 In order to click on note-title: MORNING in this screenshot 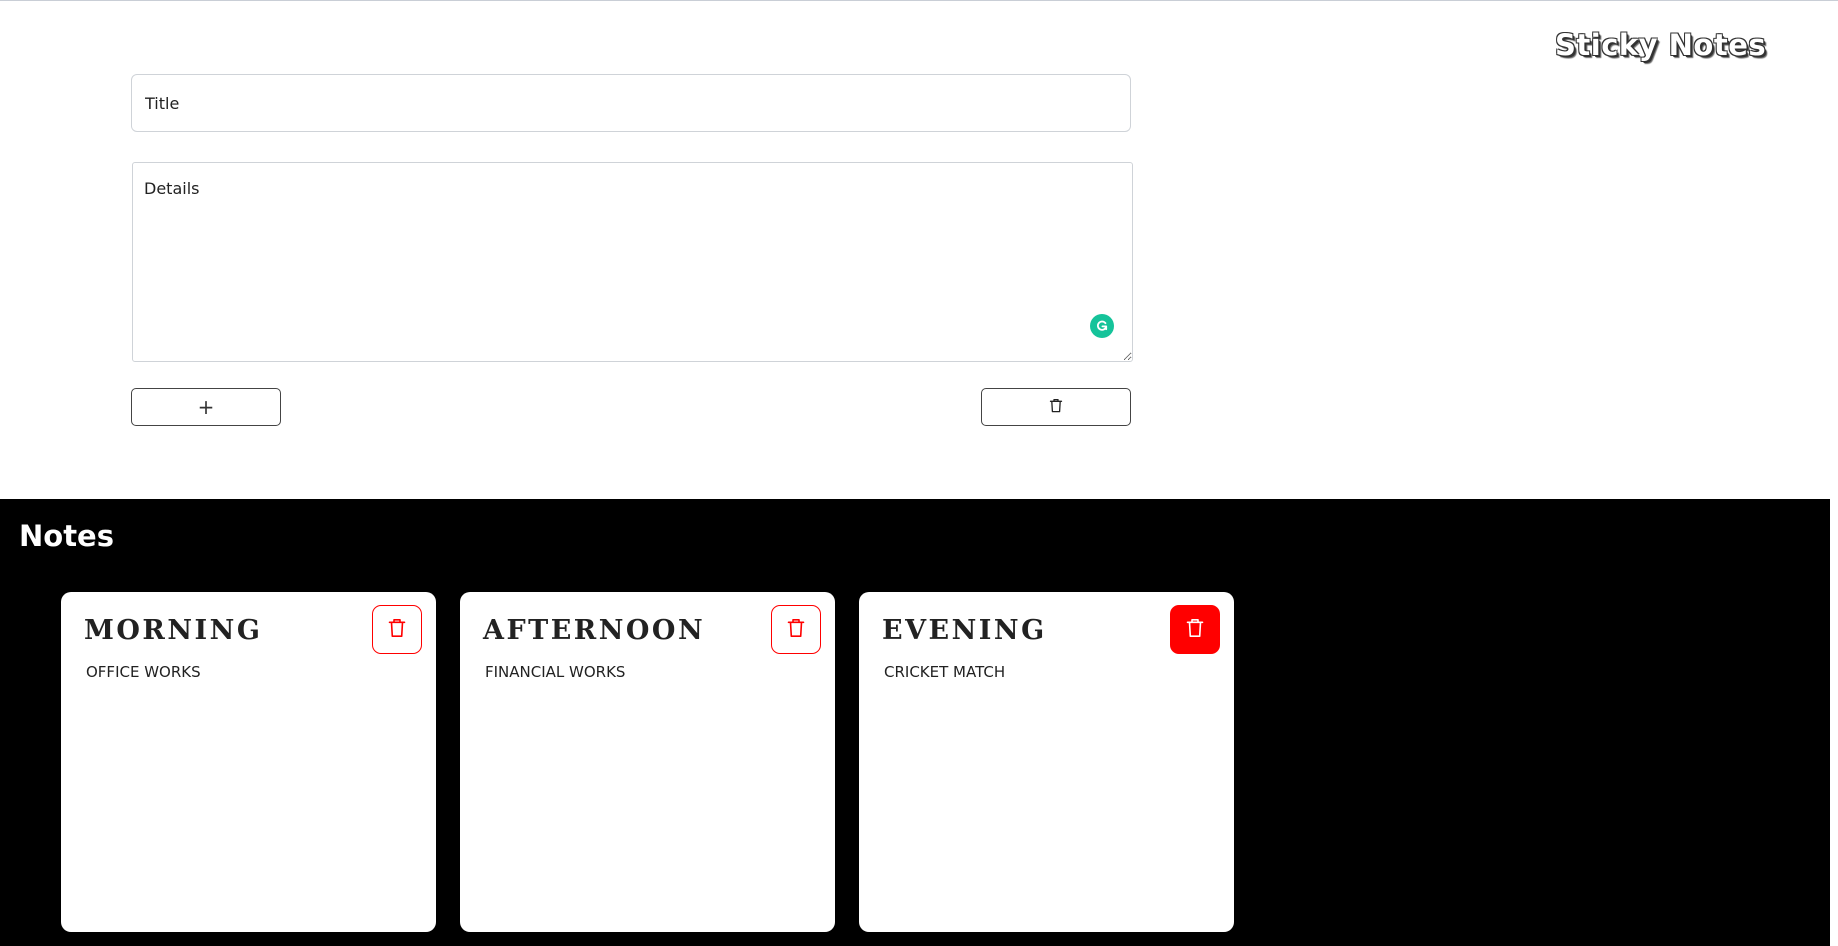, I will do `click(173, 630)`.